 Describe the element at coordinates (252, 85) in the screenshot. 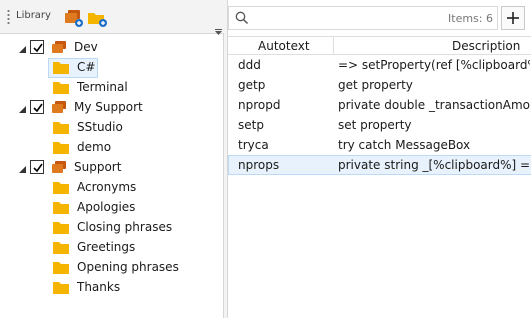

I see `cell-autotext: getp` at that location.